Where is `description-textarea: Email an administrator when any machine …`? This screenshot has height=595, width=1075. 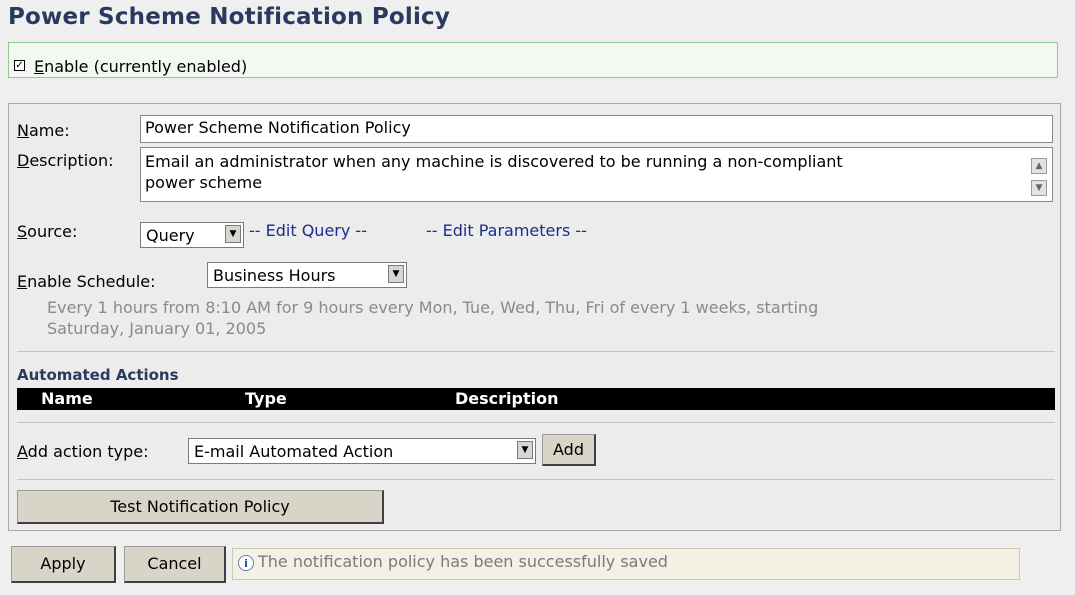
description-textarea: Email an administrator when any machine … is located at coordinates (596, 174).